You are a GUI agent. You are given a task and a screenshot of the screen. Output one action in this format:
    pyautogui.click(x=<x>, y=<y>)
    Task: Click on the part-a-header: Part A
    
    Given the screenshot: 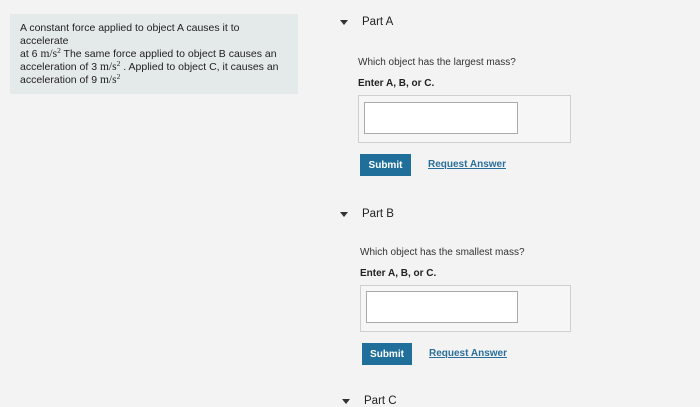 What is the action you would take?
    pyautogui.click(x=366, y=22)
    